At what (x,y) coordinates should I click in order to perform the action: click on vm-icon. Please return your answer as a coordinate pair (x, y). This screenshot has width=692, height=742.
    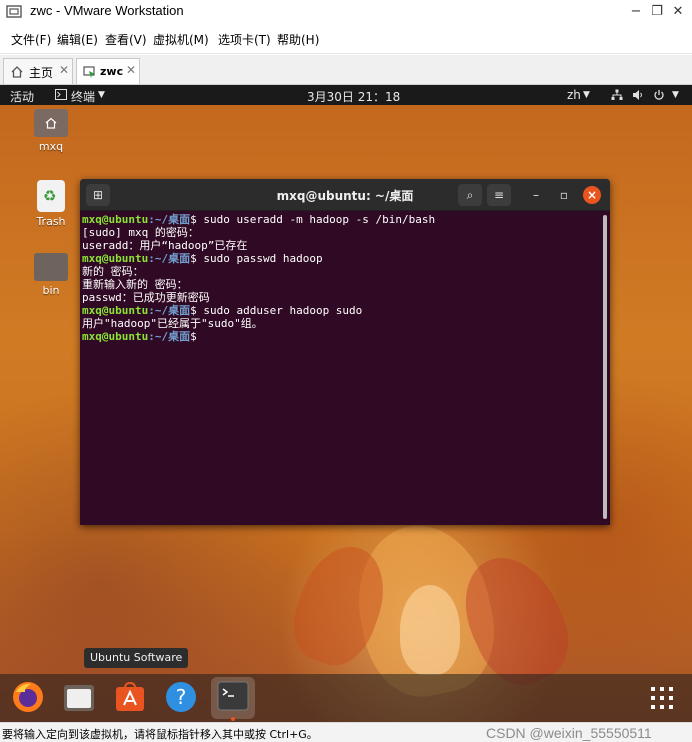
    Looking at the image, I should click on (89, 72).